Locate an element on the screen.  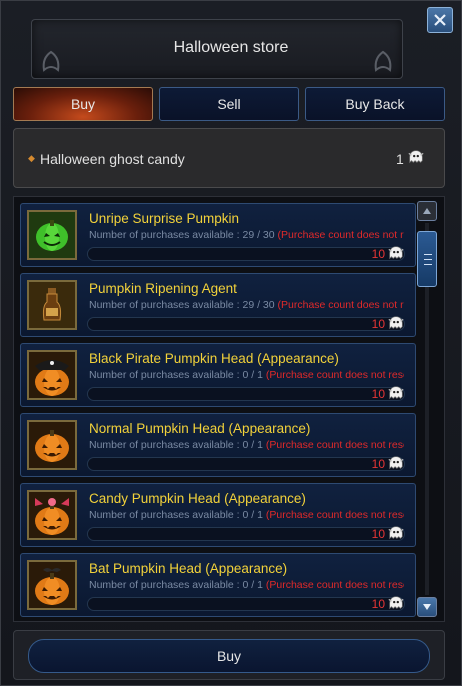
tab-buy-back: Buy Back is located at coordinates (375, 104).